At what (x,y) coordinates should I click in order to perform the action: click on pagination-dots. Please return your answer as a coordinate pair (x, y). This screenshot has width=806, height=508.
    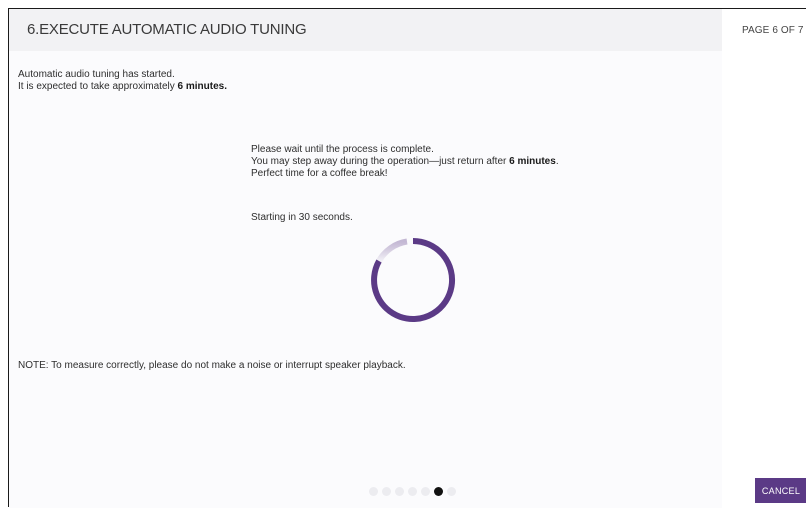
    Looking at the image, I should click on (412, 491).